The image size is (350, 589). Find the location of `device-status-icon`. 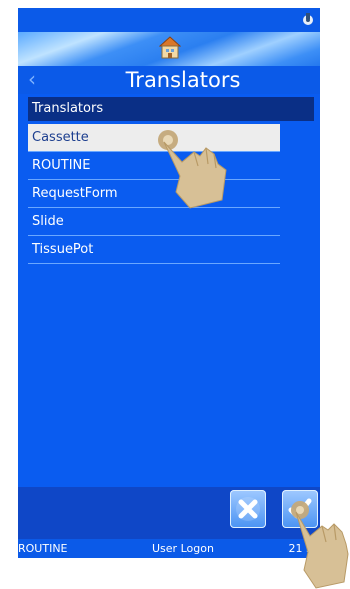

device-status-icon is located at coordinates (308, 19).